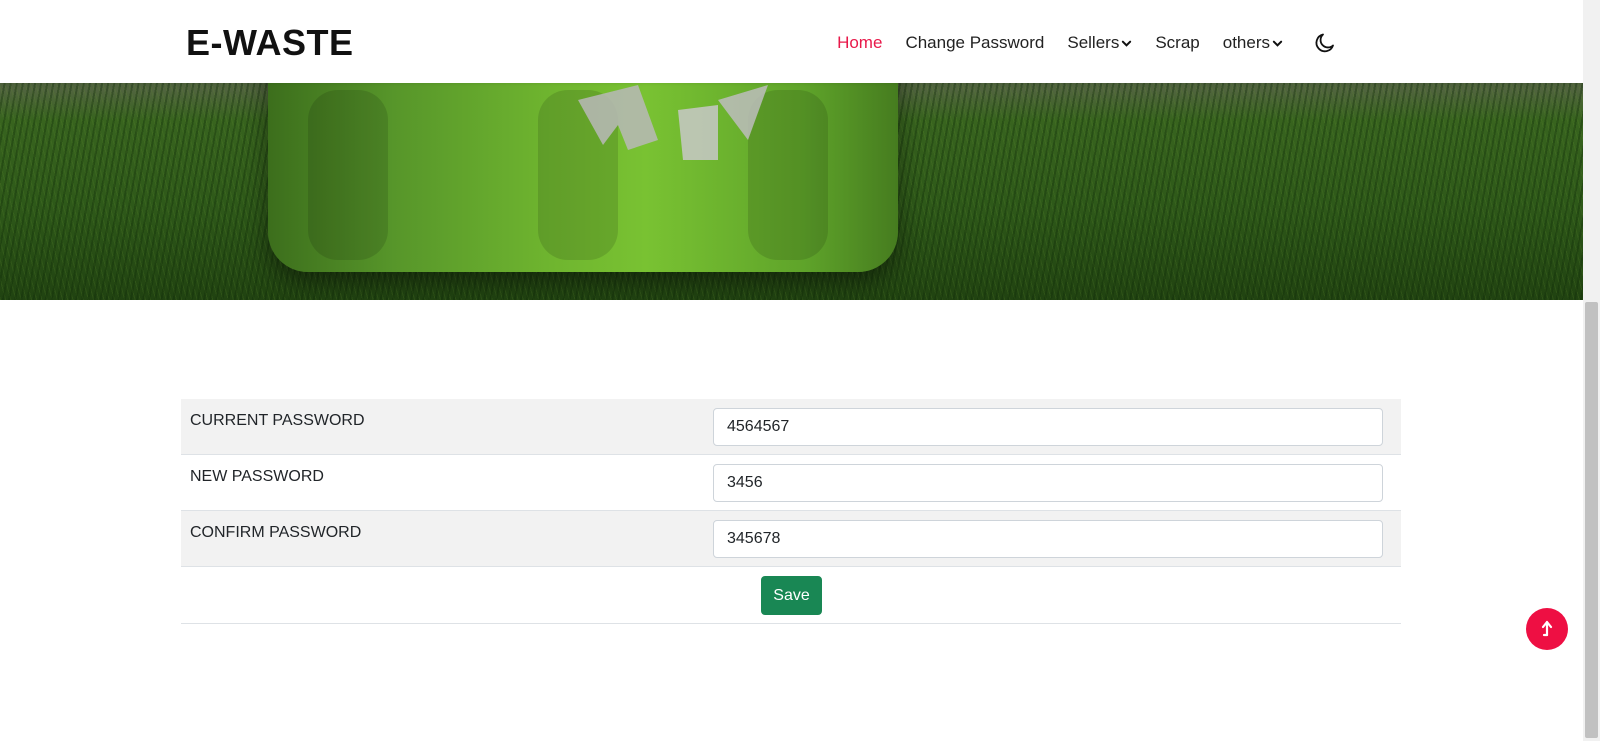 This screenshot has height=741, width=1600. I want to click on form-row-current-password: CURRENT PASSWORD, so click(791, 427).